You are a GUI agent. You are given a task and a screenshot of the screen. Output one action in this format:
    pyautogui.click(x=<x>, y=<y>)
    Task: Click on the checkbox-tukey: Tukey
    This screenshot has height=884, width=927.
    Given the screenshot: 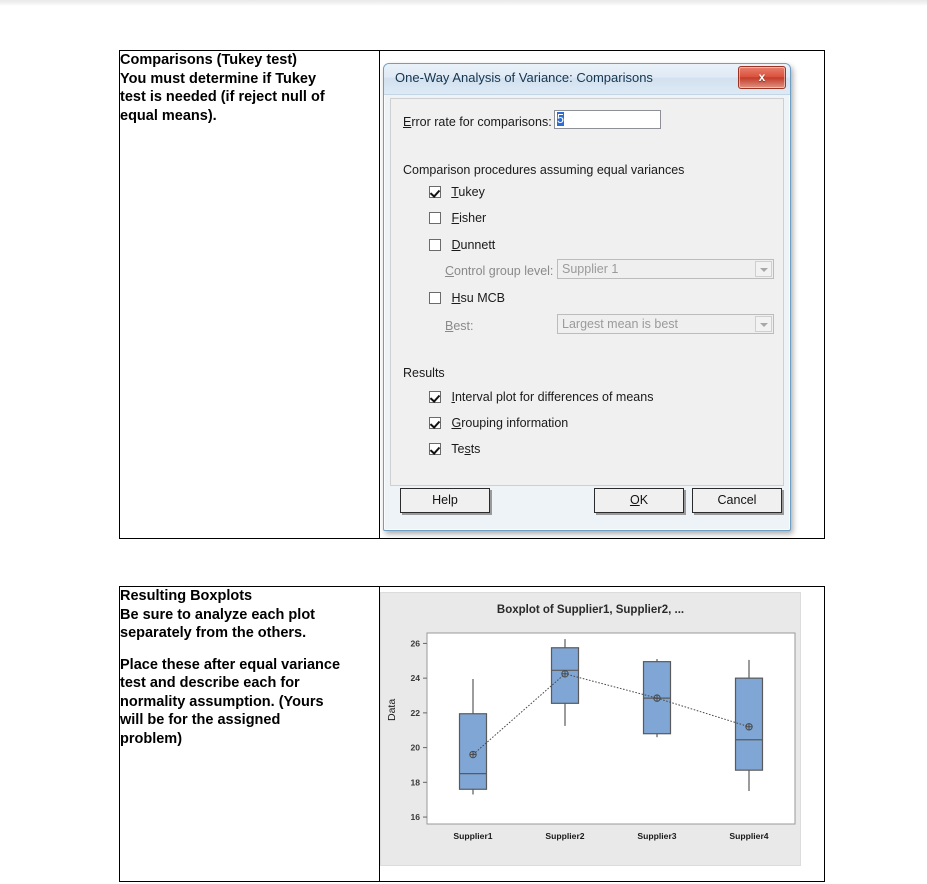 What is the action you would take?
    pyautogui.click(x=457, y=192)
    